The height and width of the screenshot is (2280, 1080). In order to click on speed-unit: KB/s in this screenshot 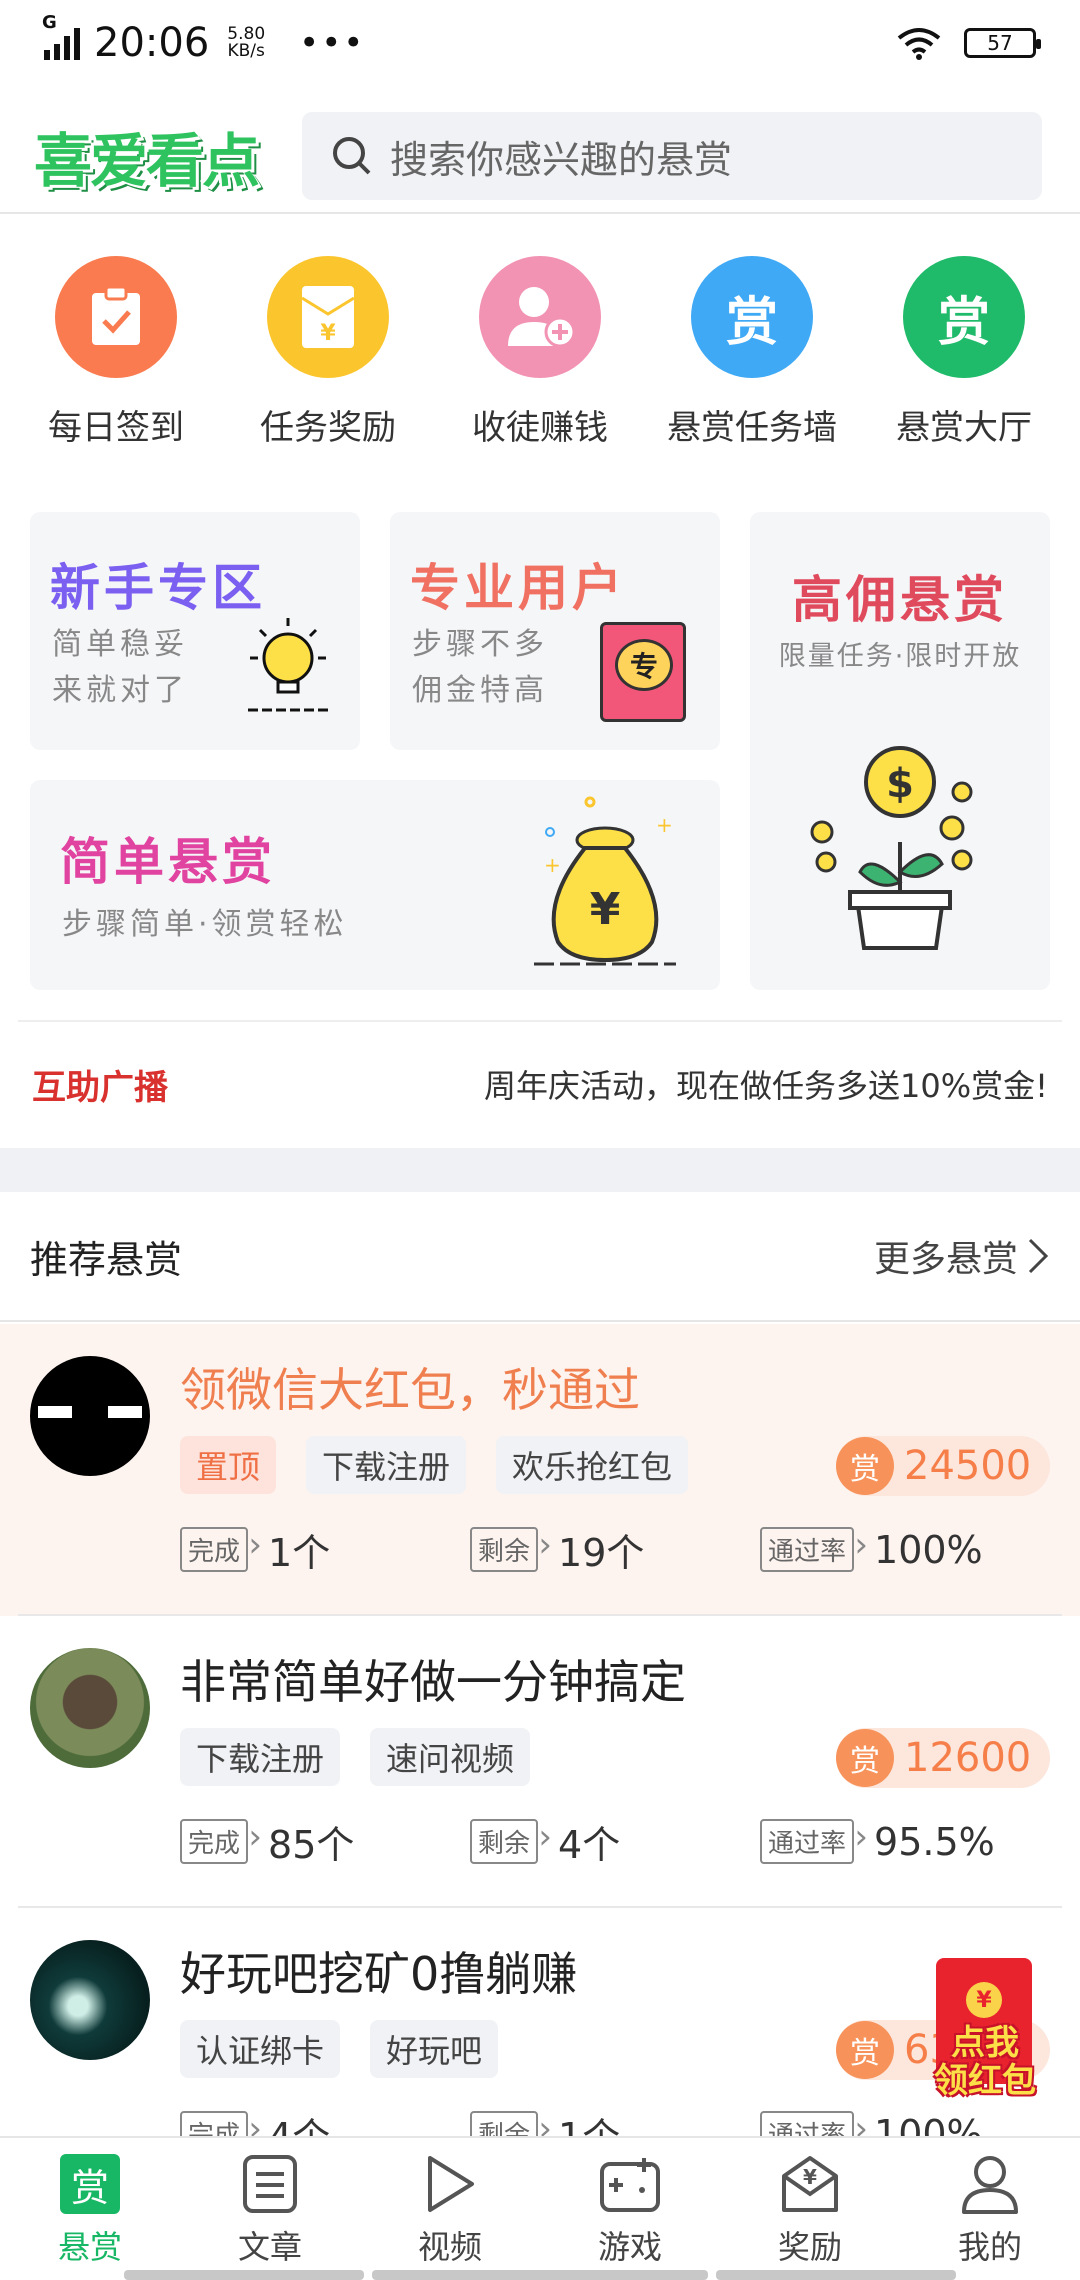, I will do `click(246, 51)`.